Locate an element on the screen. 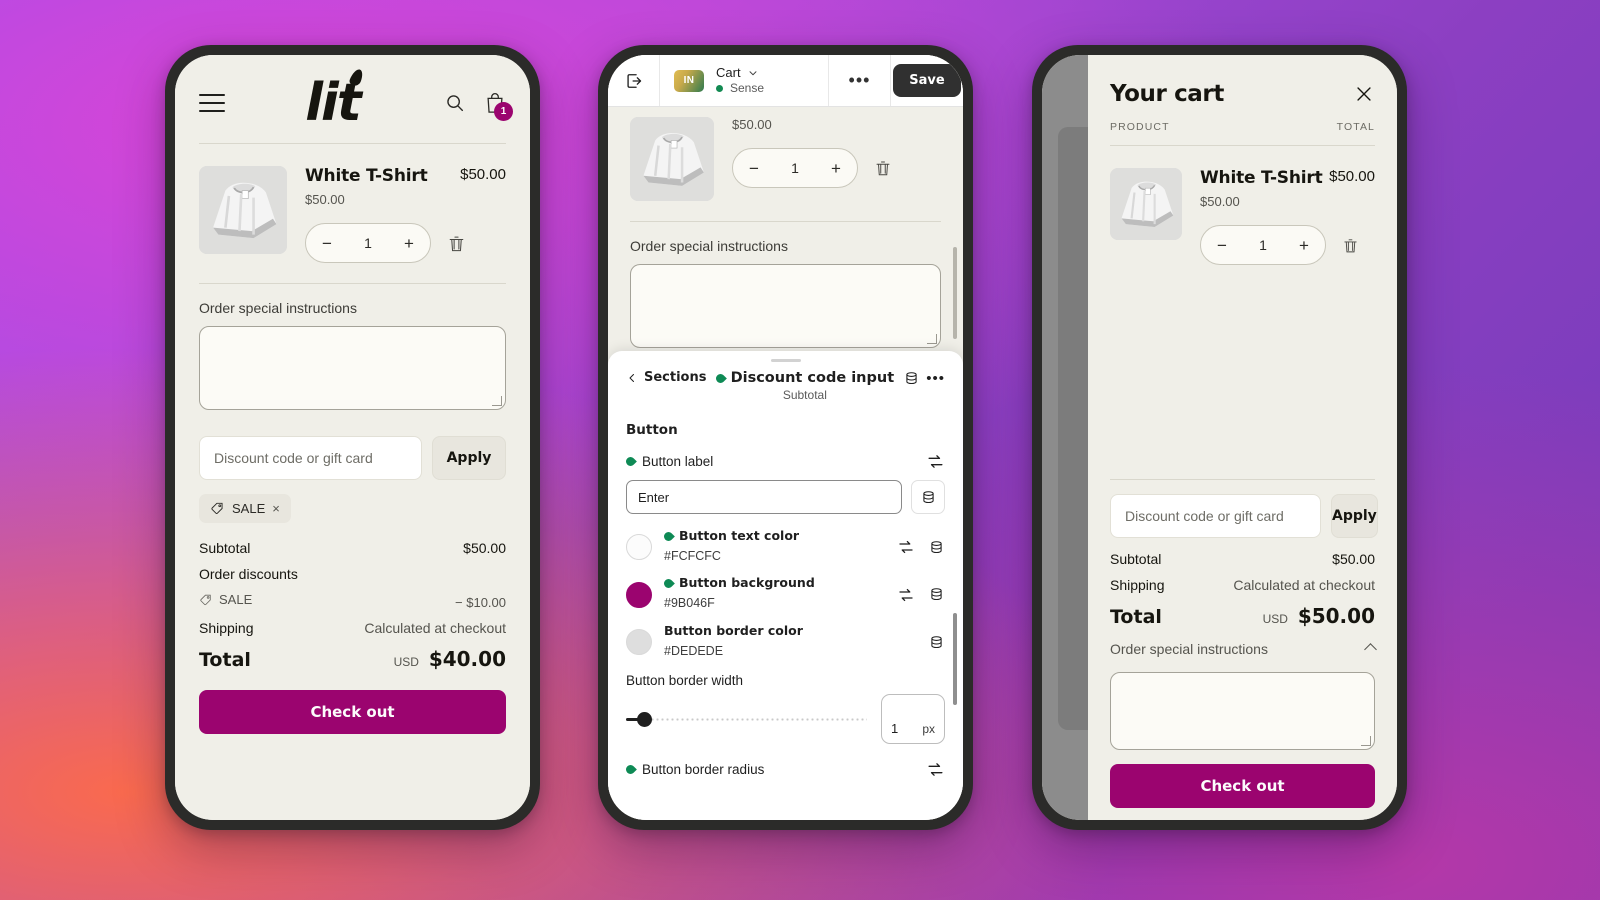 This screenshot has height=900, width=1600. inspector-title: Discount code input is located at coordinates (812, 378).